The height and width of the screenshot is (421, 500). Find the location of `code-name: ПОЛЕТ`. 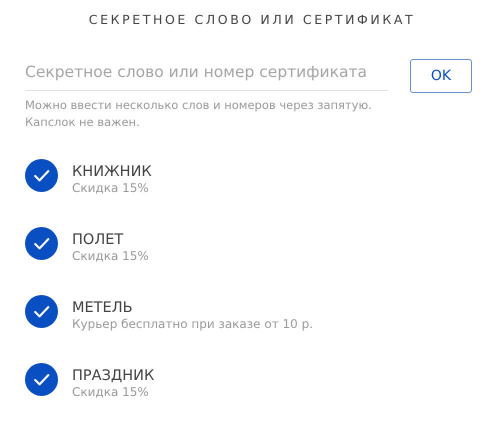

code-name: ПОЛЕТ is located at coordinates (98, 240).